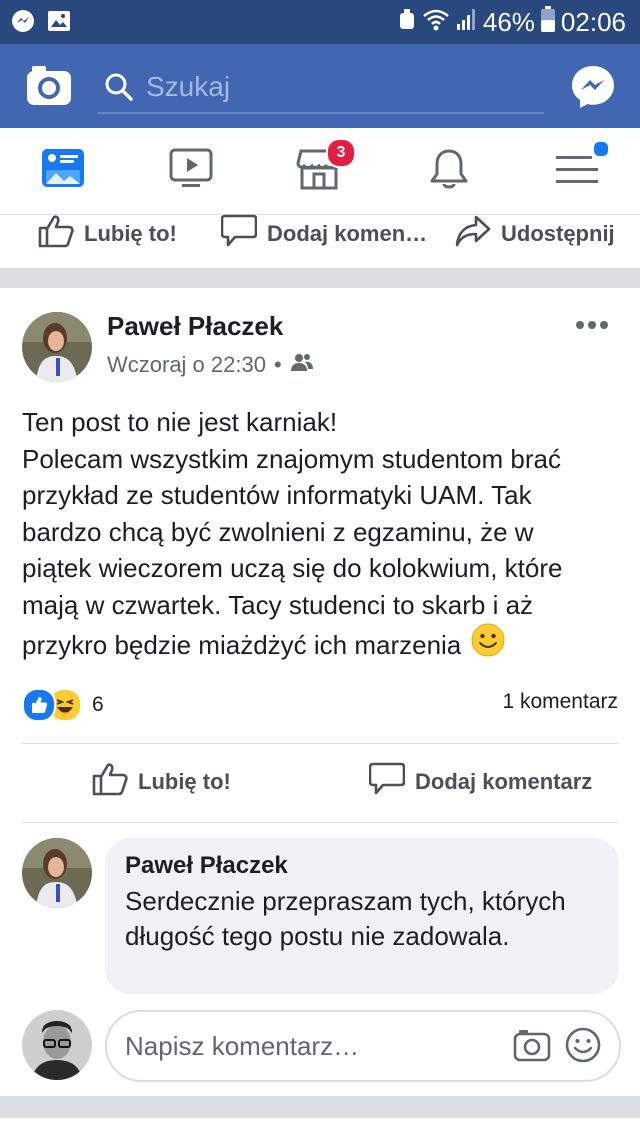 This screenshot has width=640, height=1137. What do you see at coordinates (508, 22) in the screenshot?
I see `battery-percent: 46%` at bounding box center [508, 22].